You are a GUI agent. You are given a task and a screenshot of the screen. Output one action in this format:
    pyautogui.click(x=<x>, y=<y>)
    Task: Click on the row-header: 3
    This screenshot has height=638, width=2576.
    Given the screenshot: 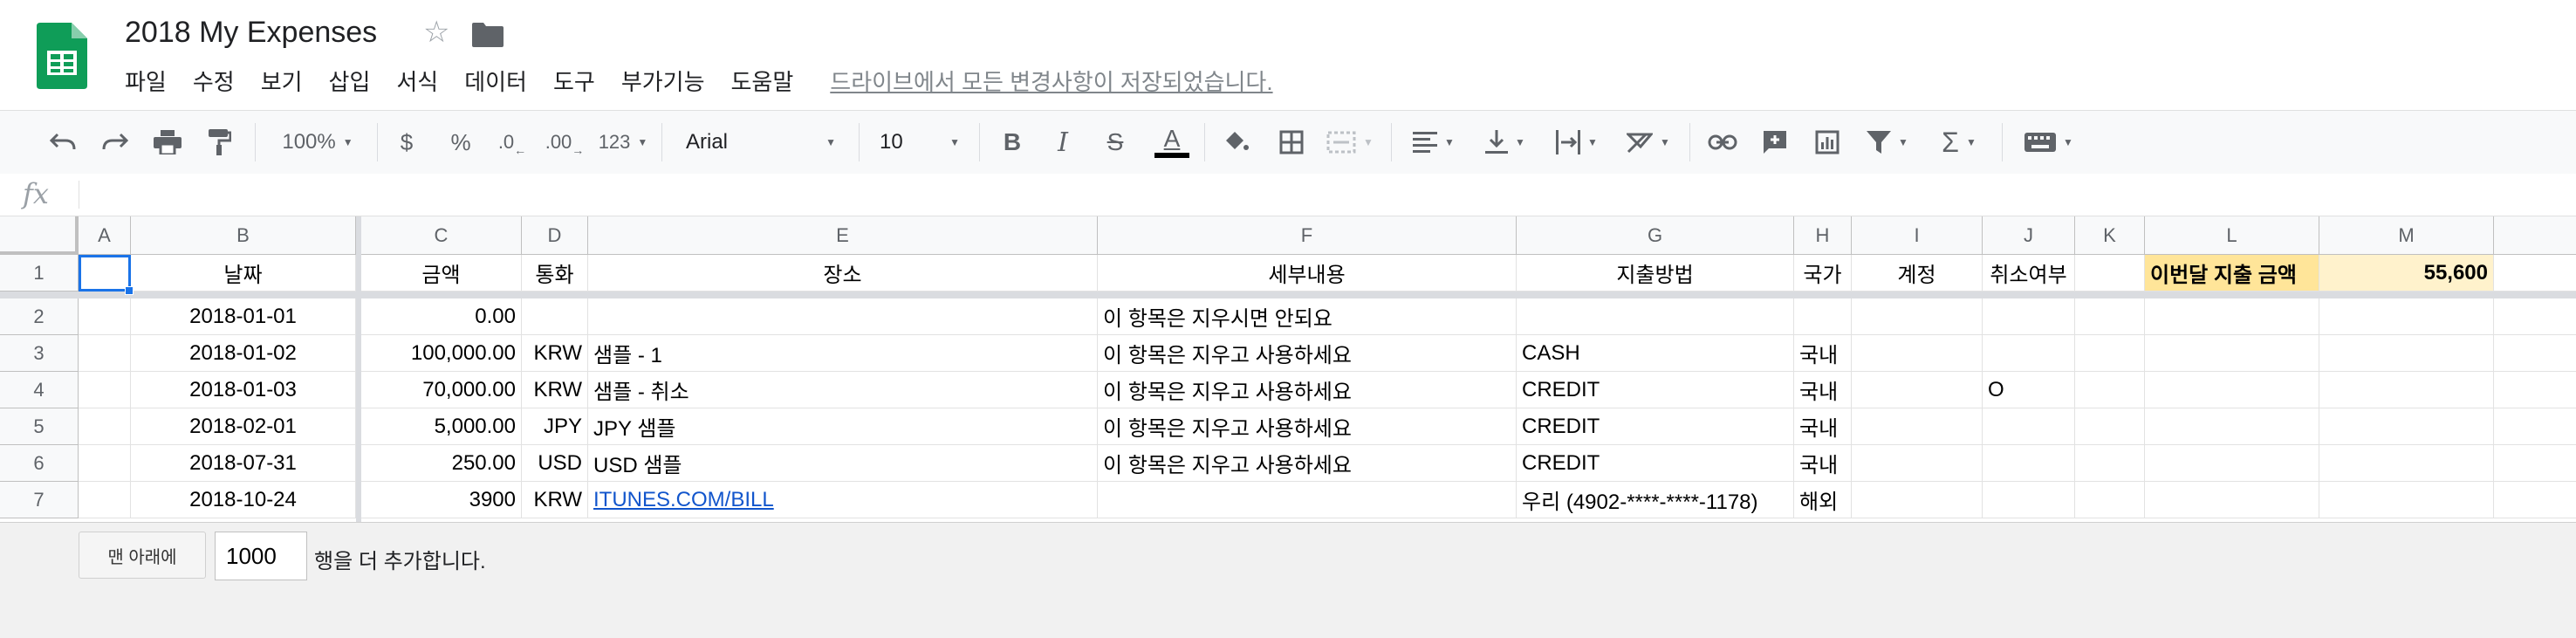 What is the action you would take?
    pyautogui.click(x=39, y=354)
    